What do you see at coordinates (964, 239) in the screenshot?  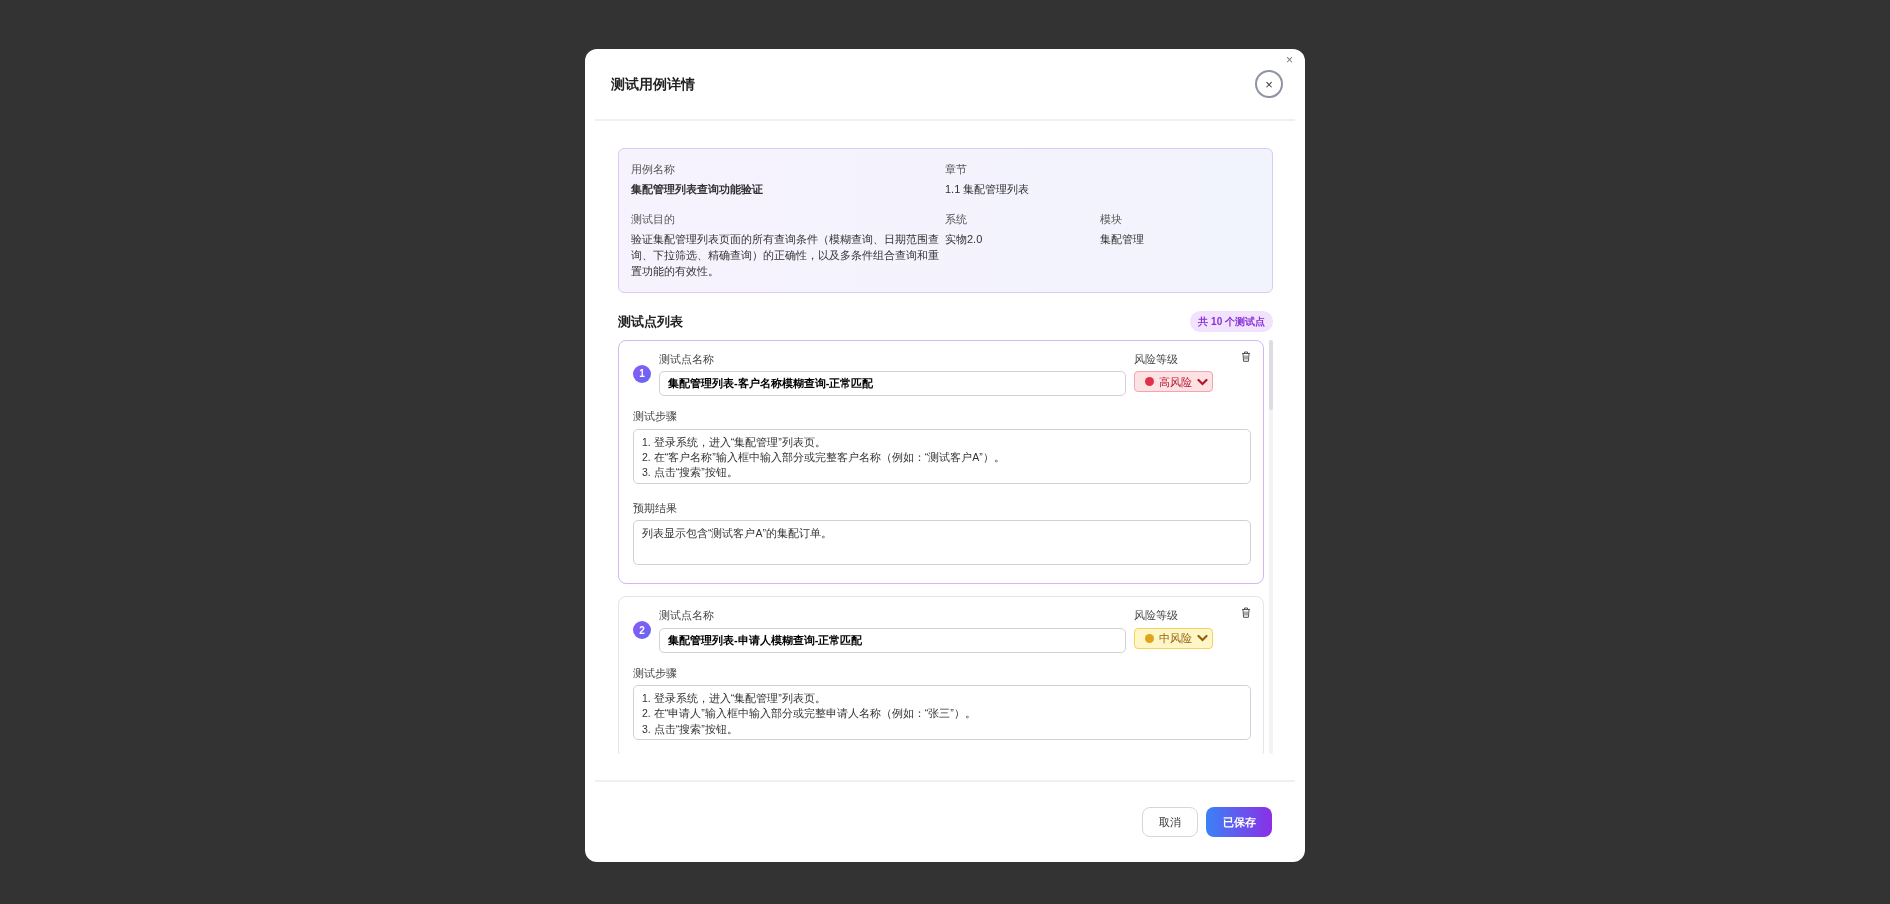 I see `field-value: 实物2.0` at bounding box center [964, 239].